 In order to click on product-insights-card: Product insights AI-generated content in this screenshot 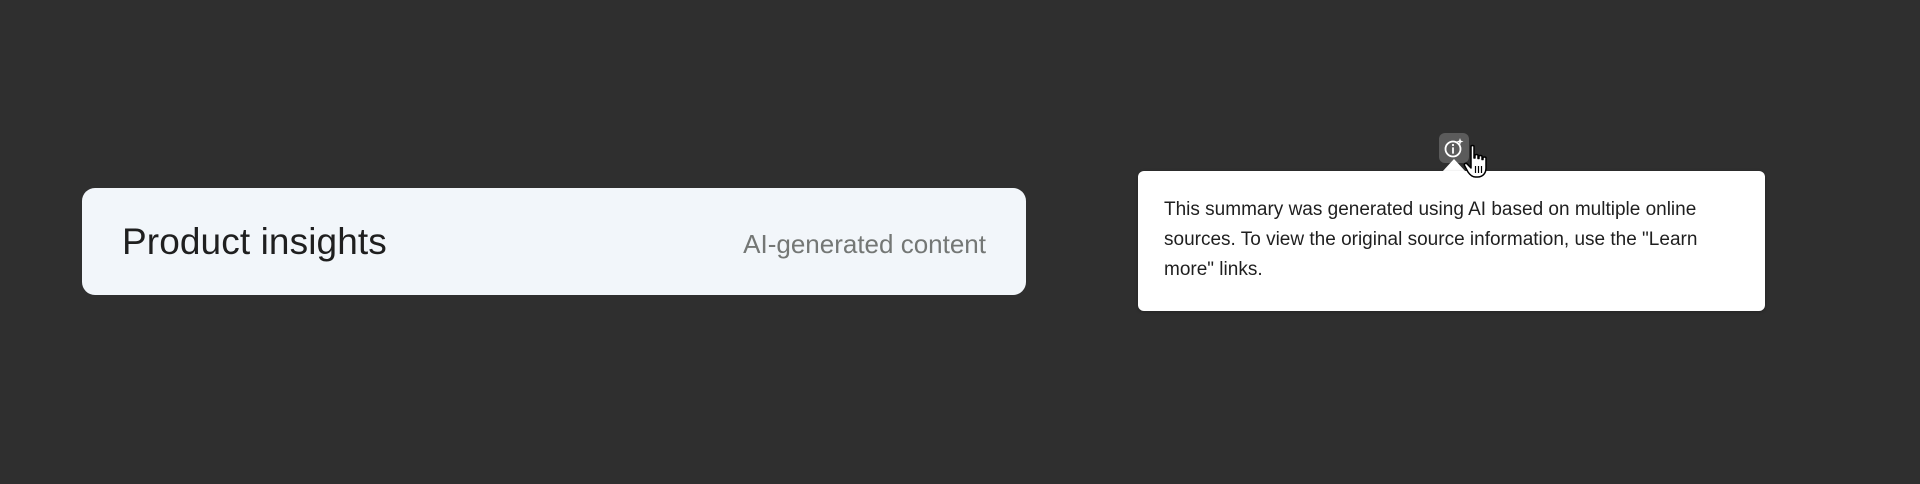, I will do `click(554, 241)`.